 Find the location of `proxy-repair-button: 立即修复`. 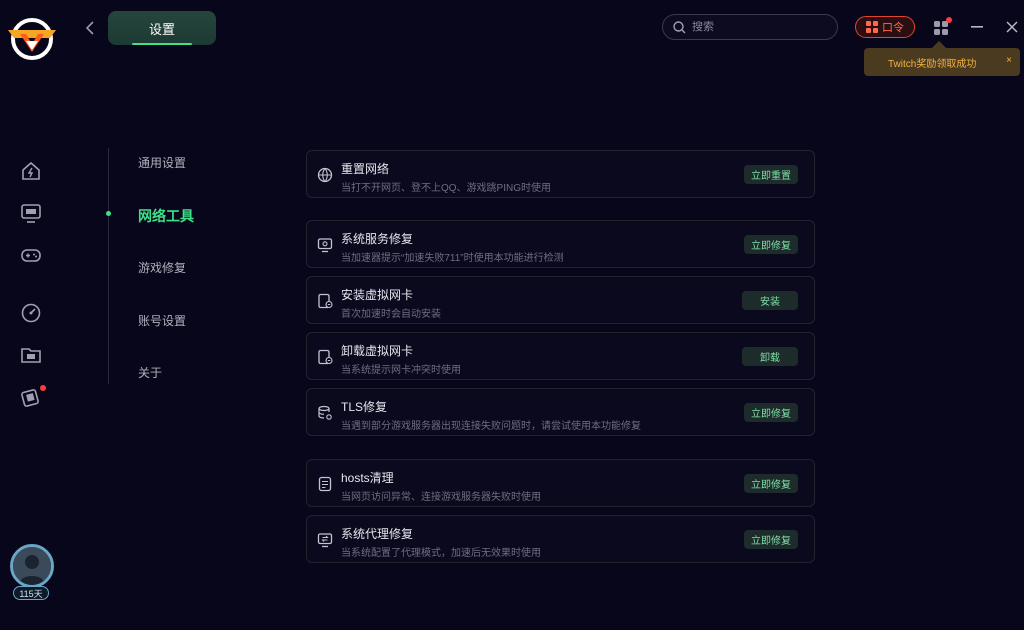

proxy-repair-button: 立即修复 is located at coordinates (771, 539).